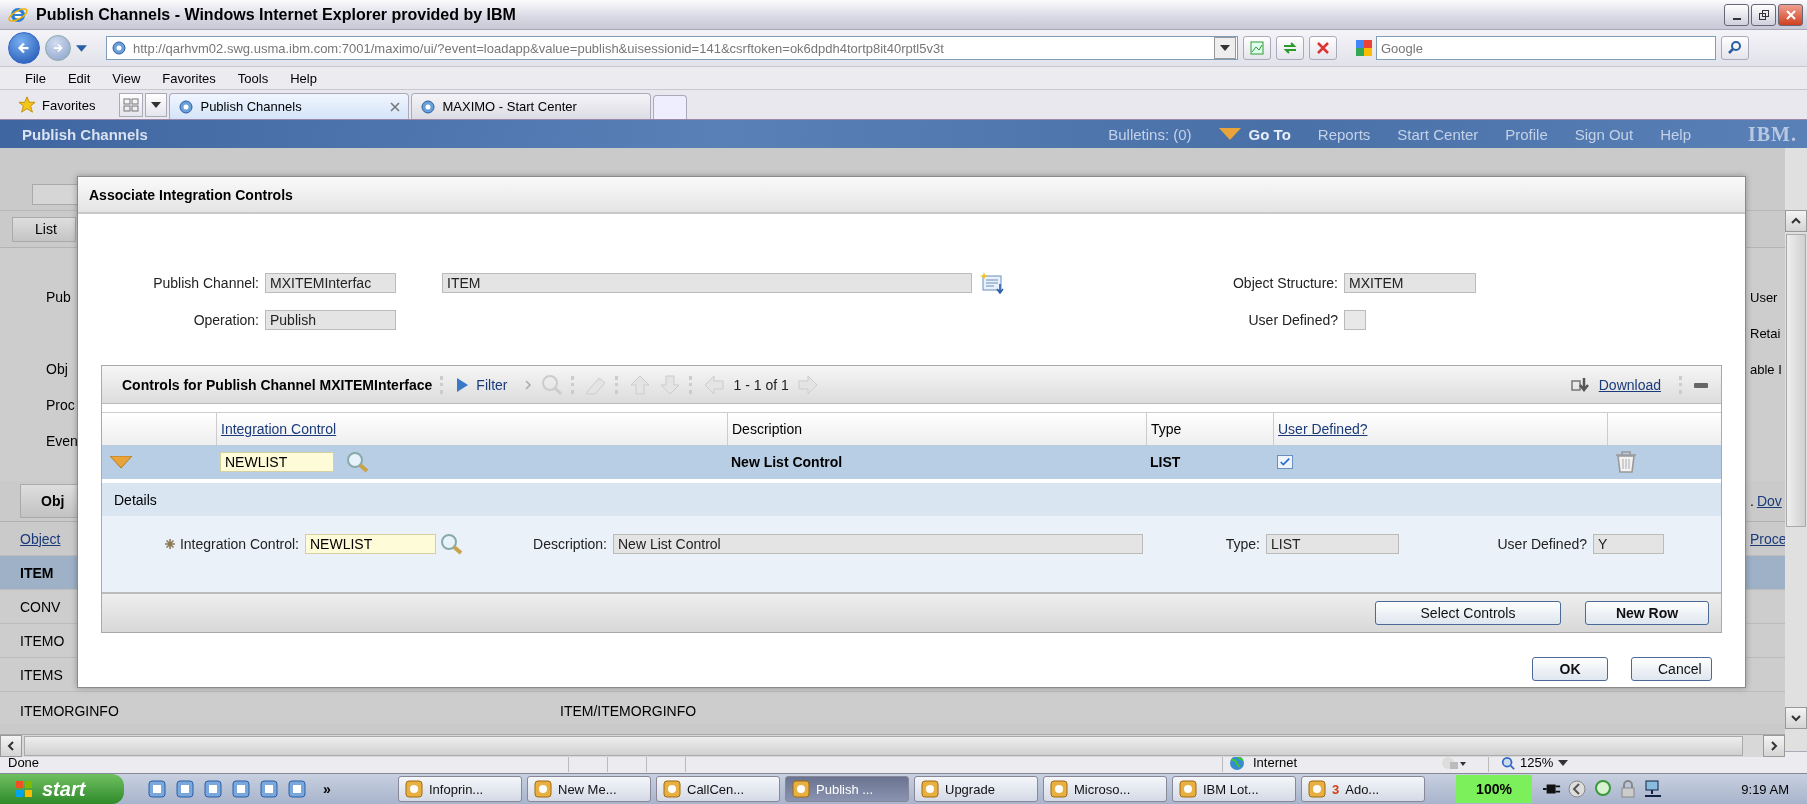  Describe the element at coordinates (1508, 762) in the screenshot. I see `zoom-icon` at that location.